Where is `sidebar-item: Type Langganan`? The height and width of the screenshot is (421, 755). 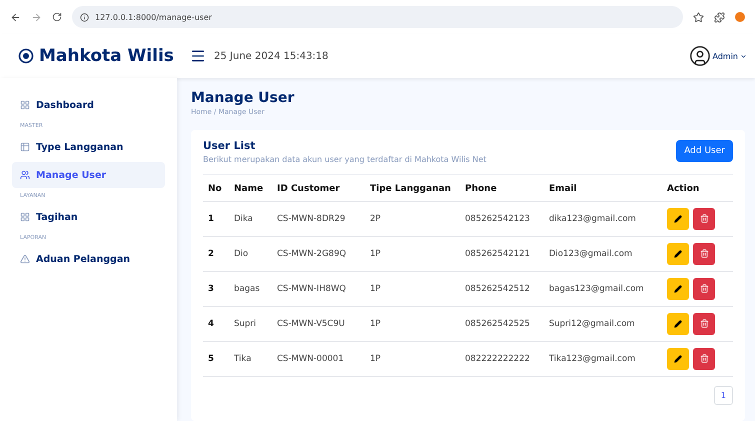
sidebar-item: Type Langganan is located at coordinates (88, 147).